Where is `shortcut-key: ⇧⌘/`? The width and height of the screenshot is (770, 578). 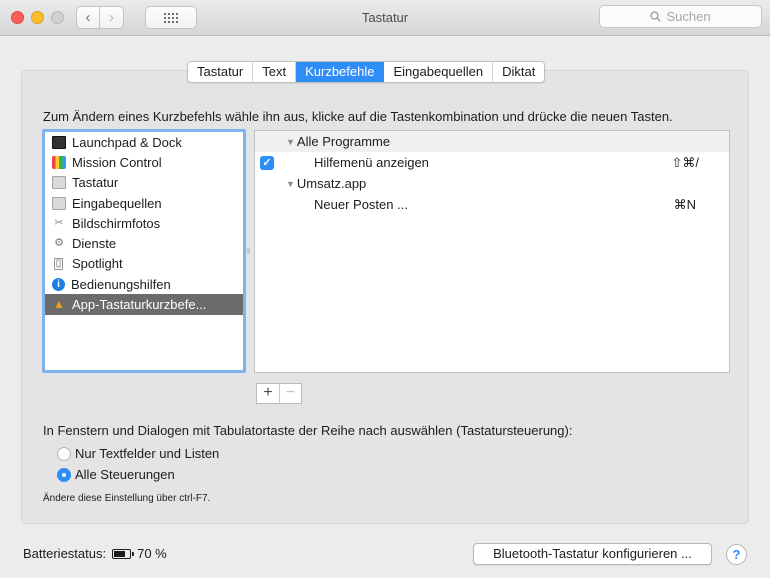 shortcut-key: ⇧⌘/ is located at coordinates (685, 163).